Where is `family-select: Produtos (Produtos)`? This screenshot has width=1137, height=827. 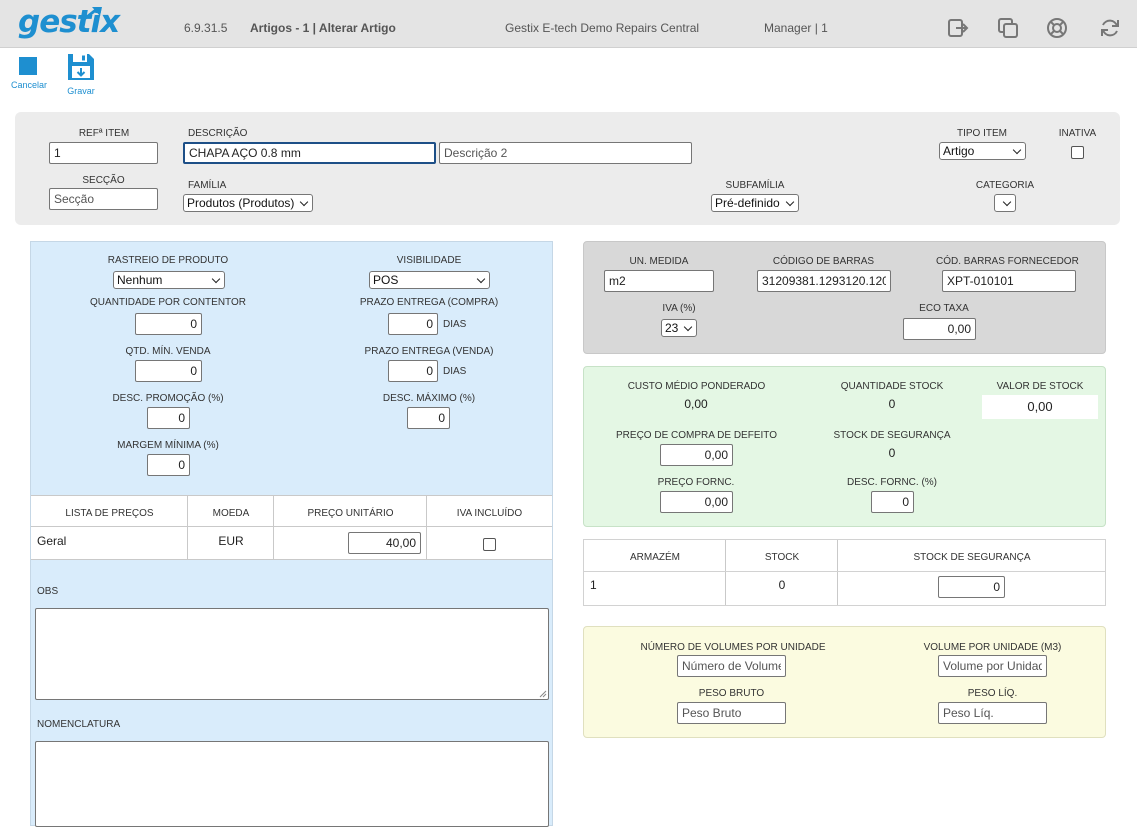
family-select: Produtos (Produtos) is located at coordinates (248, 203).